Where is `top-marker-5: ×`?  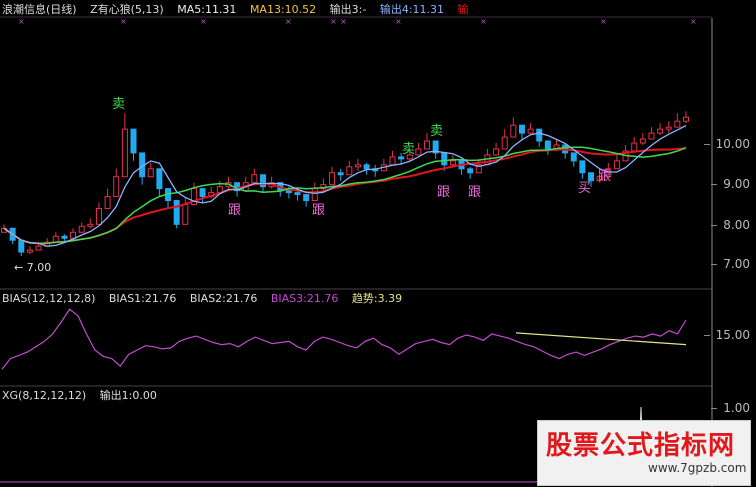 top-marker-5: × is located at coordinates (343, 21).